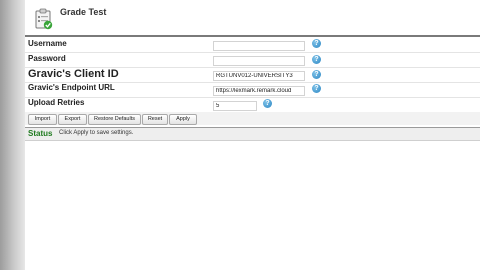  Describe the element at coordinates (259, 91) in the screenshot. I see `endpoint-url-field` at that location.